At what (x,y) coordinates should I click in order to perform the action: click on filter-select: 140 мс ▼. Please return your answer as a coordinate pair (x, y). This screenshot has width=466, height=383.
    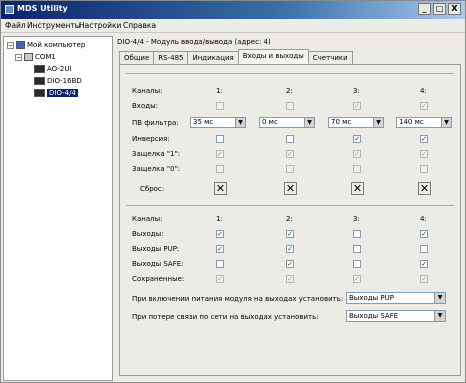
    Looking at the image, I should click on (424, 122).